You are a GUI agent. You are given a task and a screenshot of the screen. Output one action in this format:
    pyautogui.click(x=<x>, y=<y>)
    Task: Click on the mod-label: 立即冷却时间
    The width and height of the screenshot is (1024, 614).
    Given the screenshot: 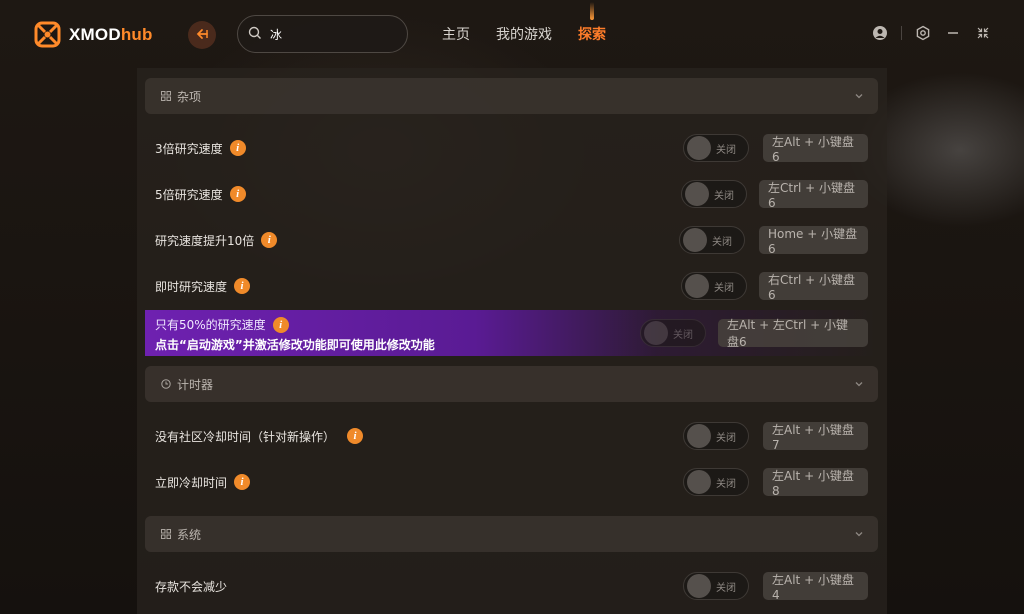 What is the action you would take?
    pyautogui.click(x=191, y=482)
    